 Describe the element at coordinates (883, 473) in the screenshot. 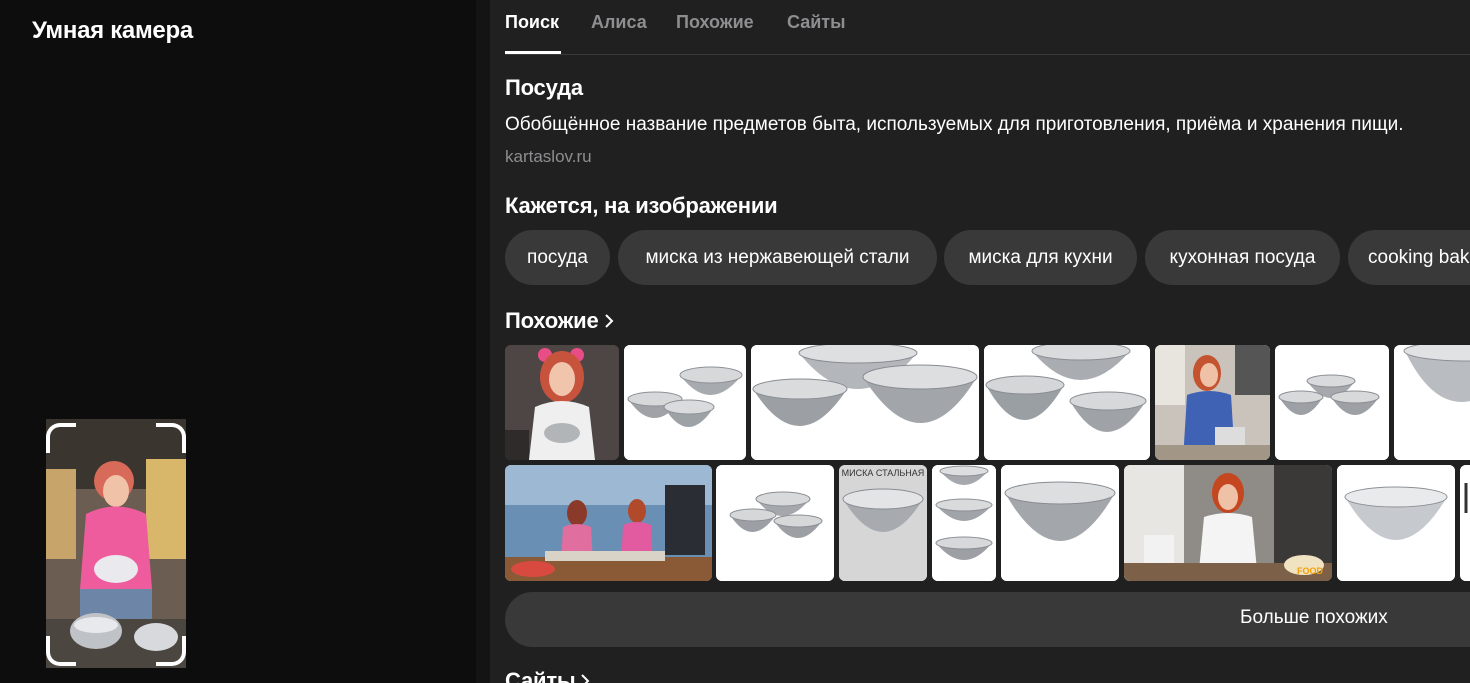

I see `thumb-caption: МИСКА СТАЛЬНАЯ` at that location.